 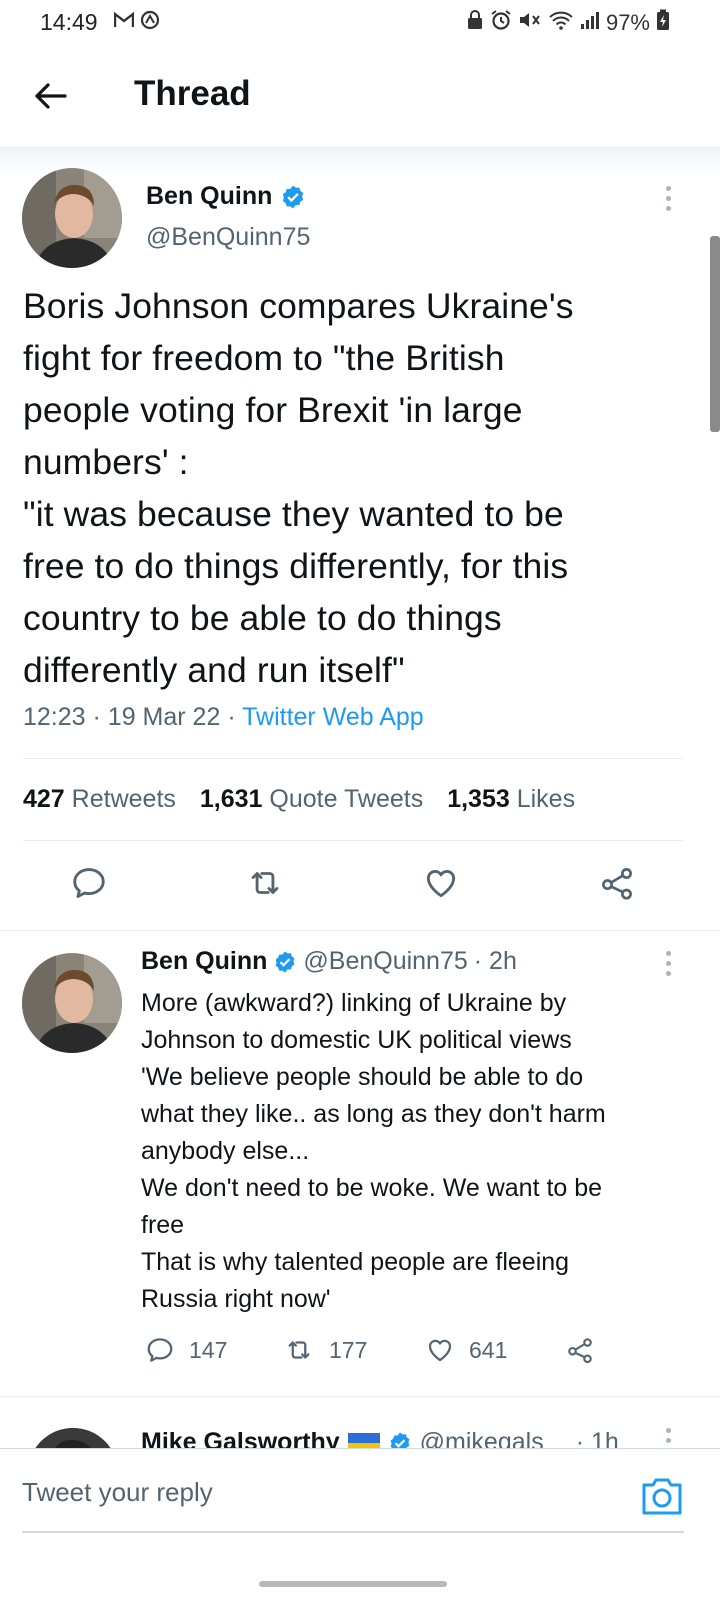 I want to click on tweet-date: 19 Mar 22, so click(x=164, y=717).